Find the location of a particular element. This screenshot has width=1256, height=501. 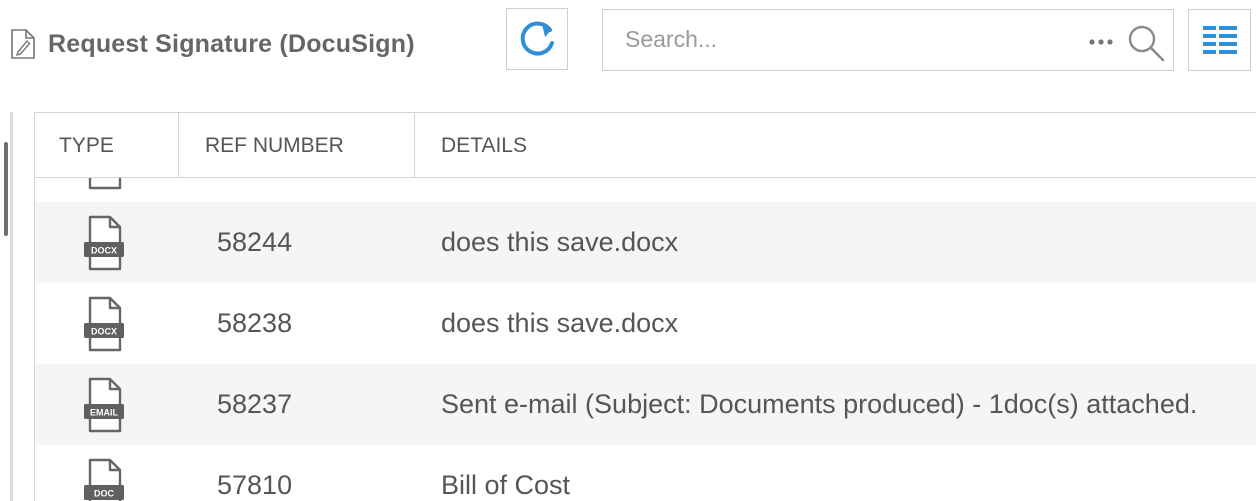

table-row: DOC 57810 Bill of Cost is located at coordinates (645, 473).